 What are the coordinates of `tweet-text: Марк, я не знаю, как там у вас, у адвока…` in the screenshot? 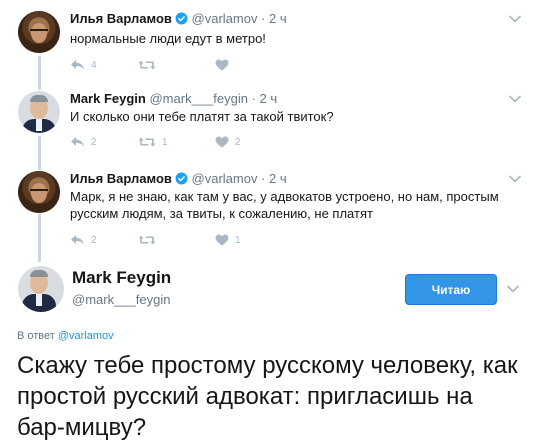 It's located at (284, 205).